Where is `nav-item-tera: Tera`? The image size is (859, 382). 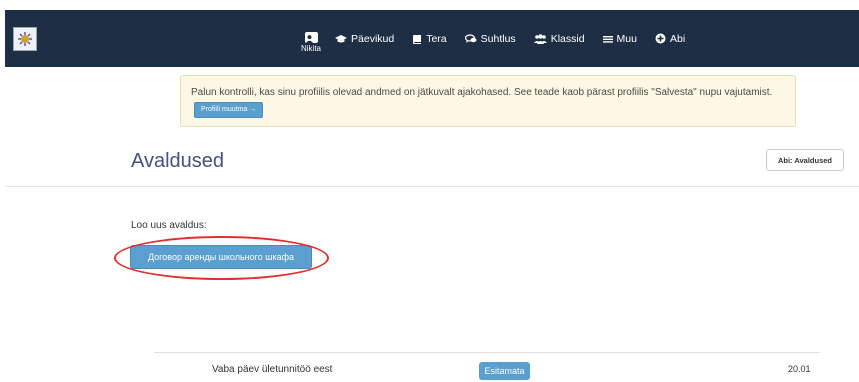
nav-item-tera: Tera is located at coordinates (429, 38).